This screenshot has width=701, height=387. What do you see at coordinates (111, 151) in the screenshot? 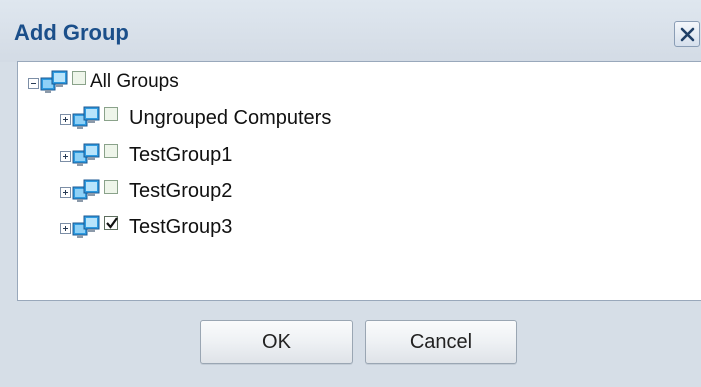
I see `checkbox-testgroup1` at bounding box center [111, 151].